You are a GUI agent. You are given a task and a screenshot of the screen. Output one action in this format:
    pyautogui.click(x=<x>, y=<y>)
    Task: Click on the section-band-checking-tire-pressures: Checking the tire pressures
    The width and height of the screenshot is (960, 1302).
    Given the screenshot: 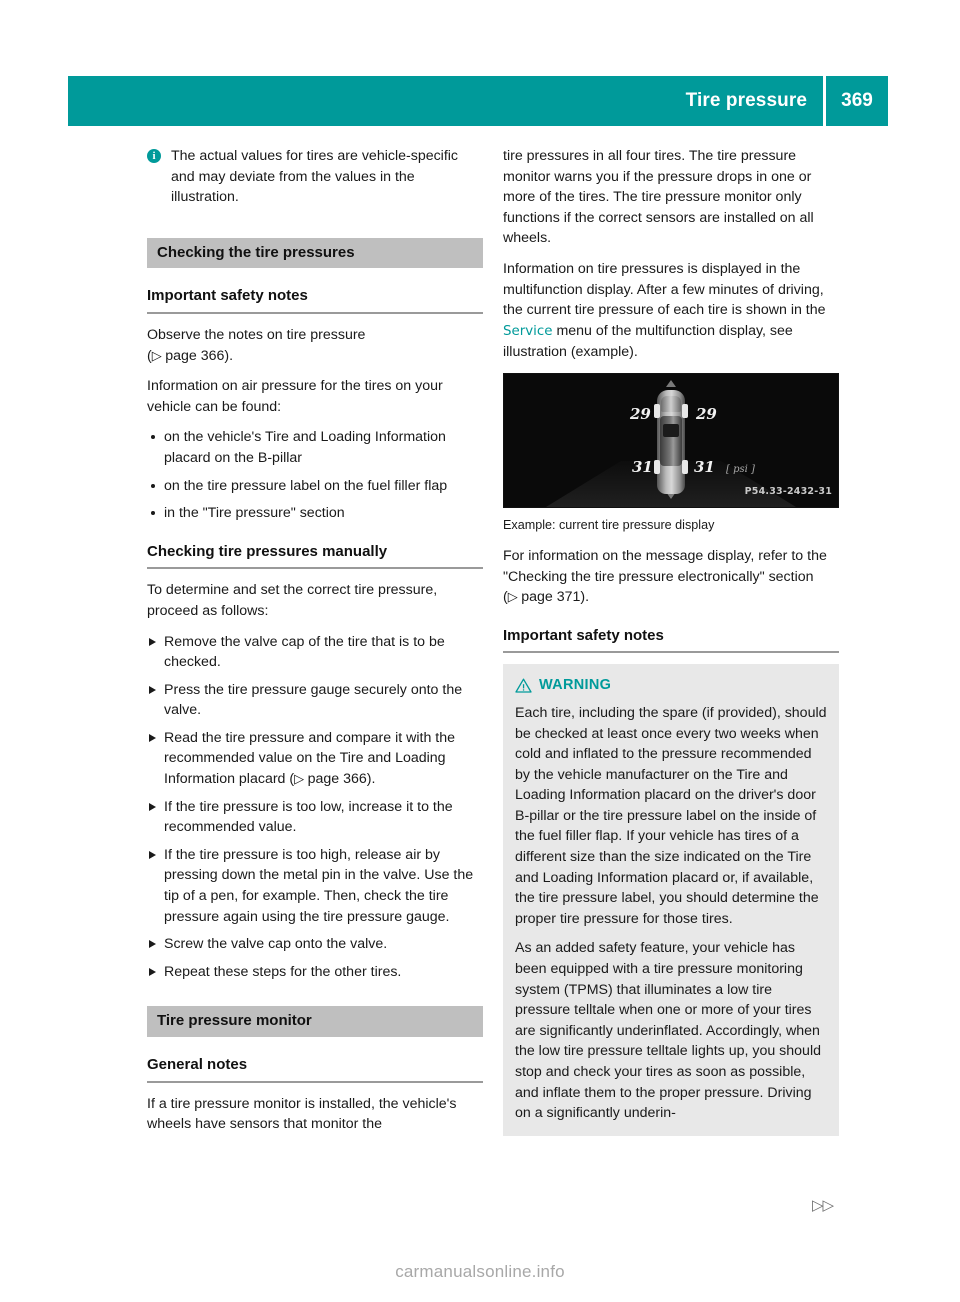 What is the action you would take?
    pyautogui.click(x=315, y=253)
    